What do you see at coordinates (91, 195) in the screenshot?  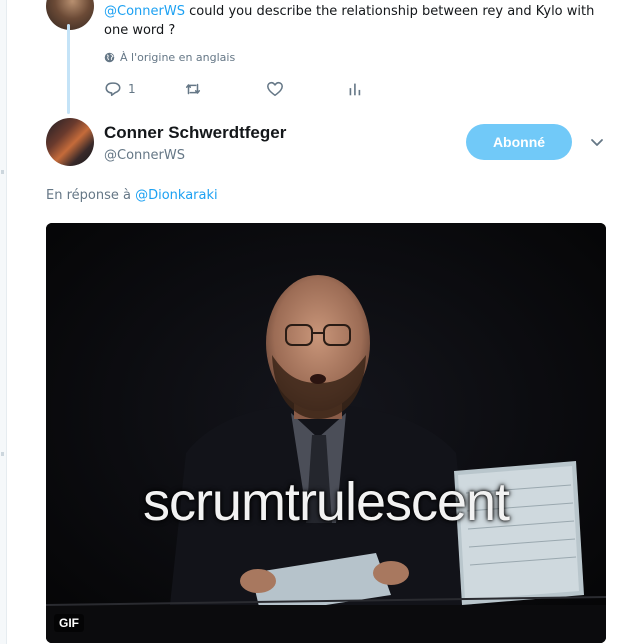 I see `in-reply-to-prefix: En réponse à` at bounding box center [91, 195].